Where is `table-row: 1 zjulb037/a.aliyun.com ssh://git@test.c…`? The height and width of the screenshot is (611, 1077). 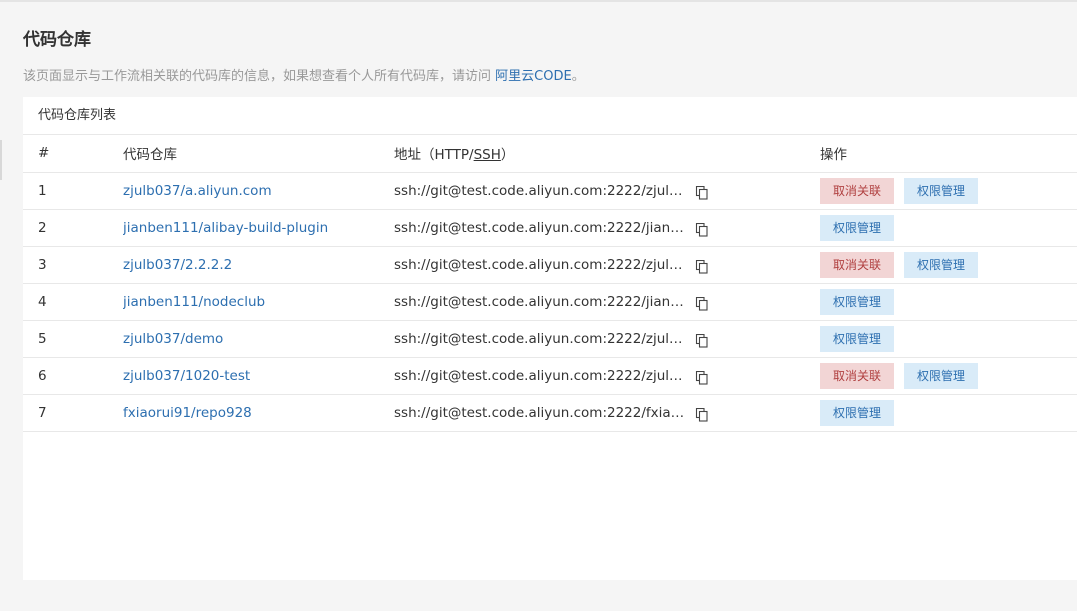 table-row: 1 zjulb037/a.aliyun.com ssh://git@test.c… is located at coordinates (550, 191).